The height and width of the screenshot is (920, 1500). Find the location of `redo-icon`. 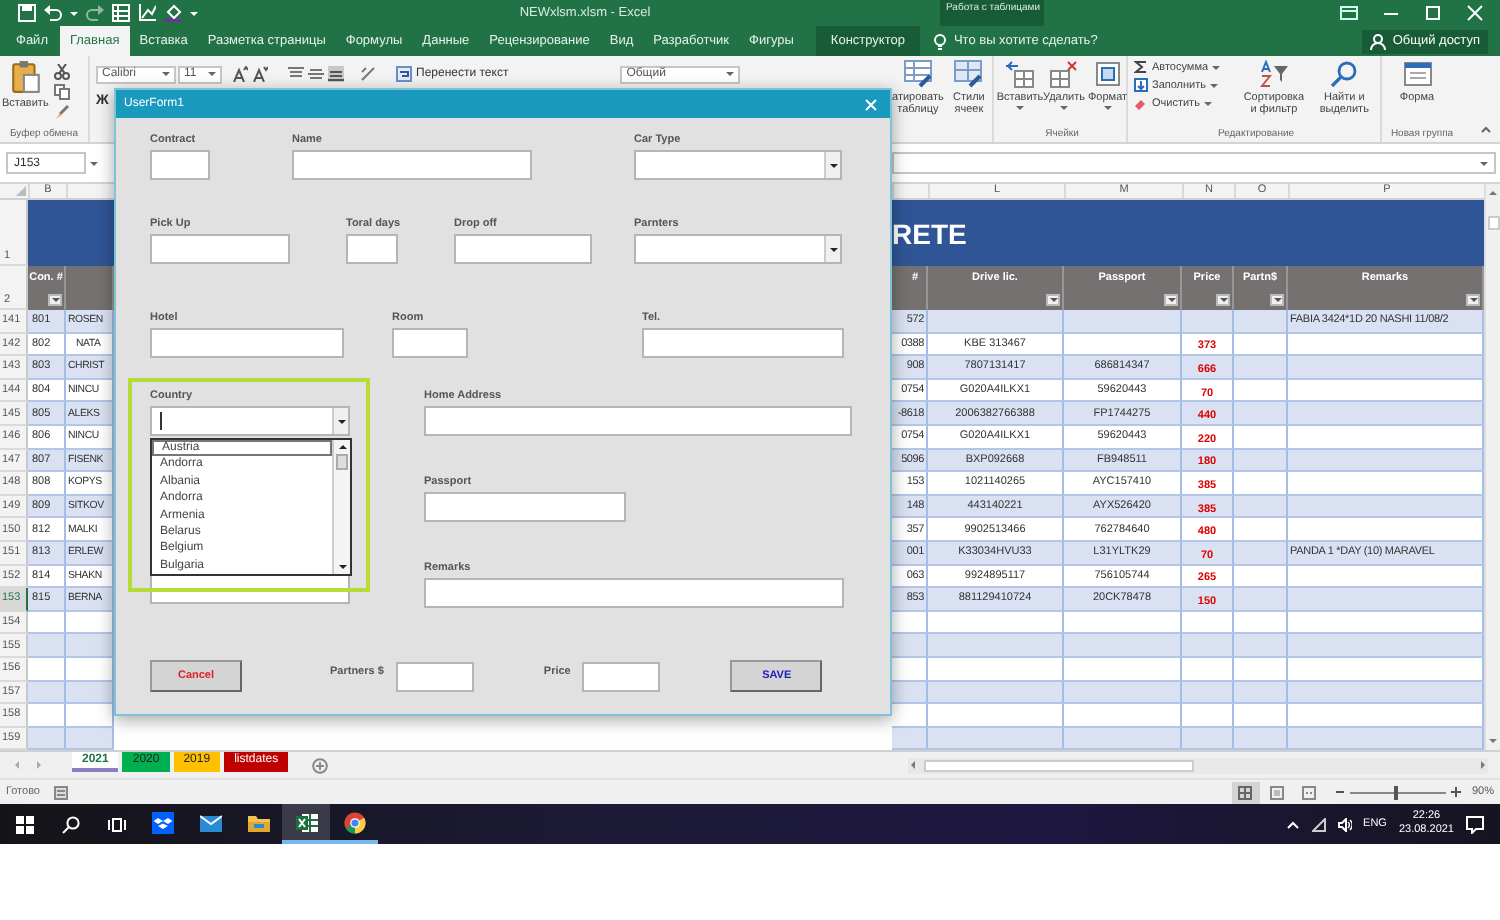

redo-icon is located at coordinates (95, 13).